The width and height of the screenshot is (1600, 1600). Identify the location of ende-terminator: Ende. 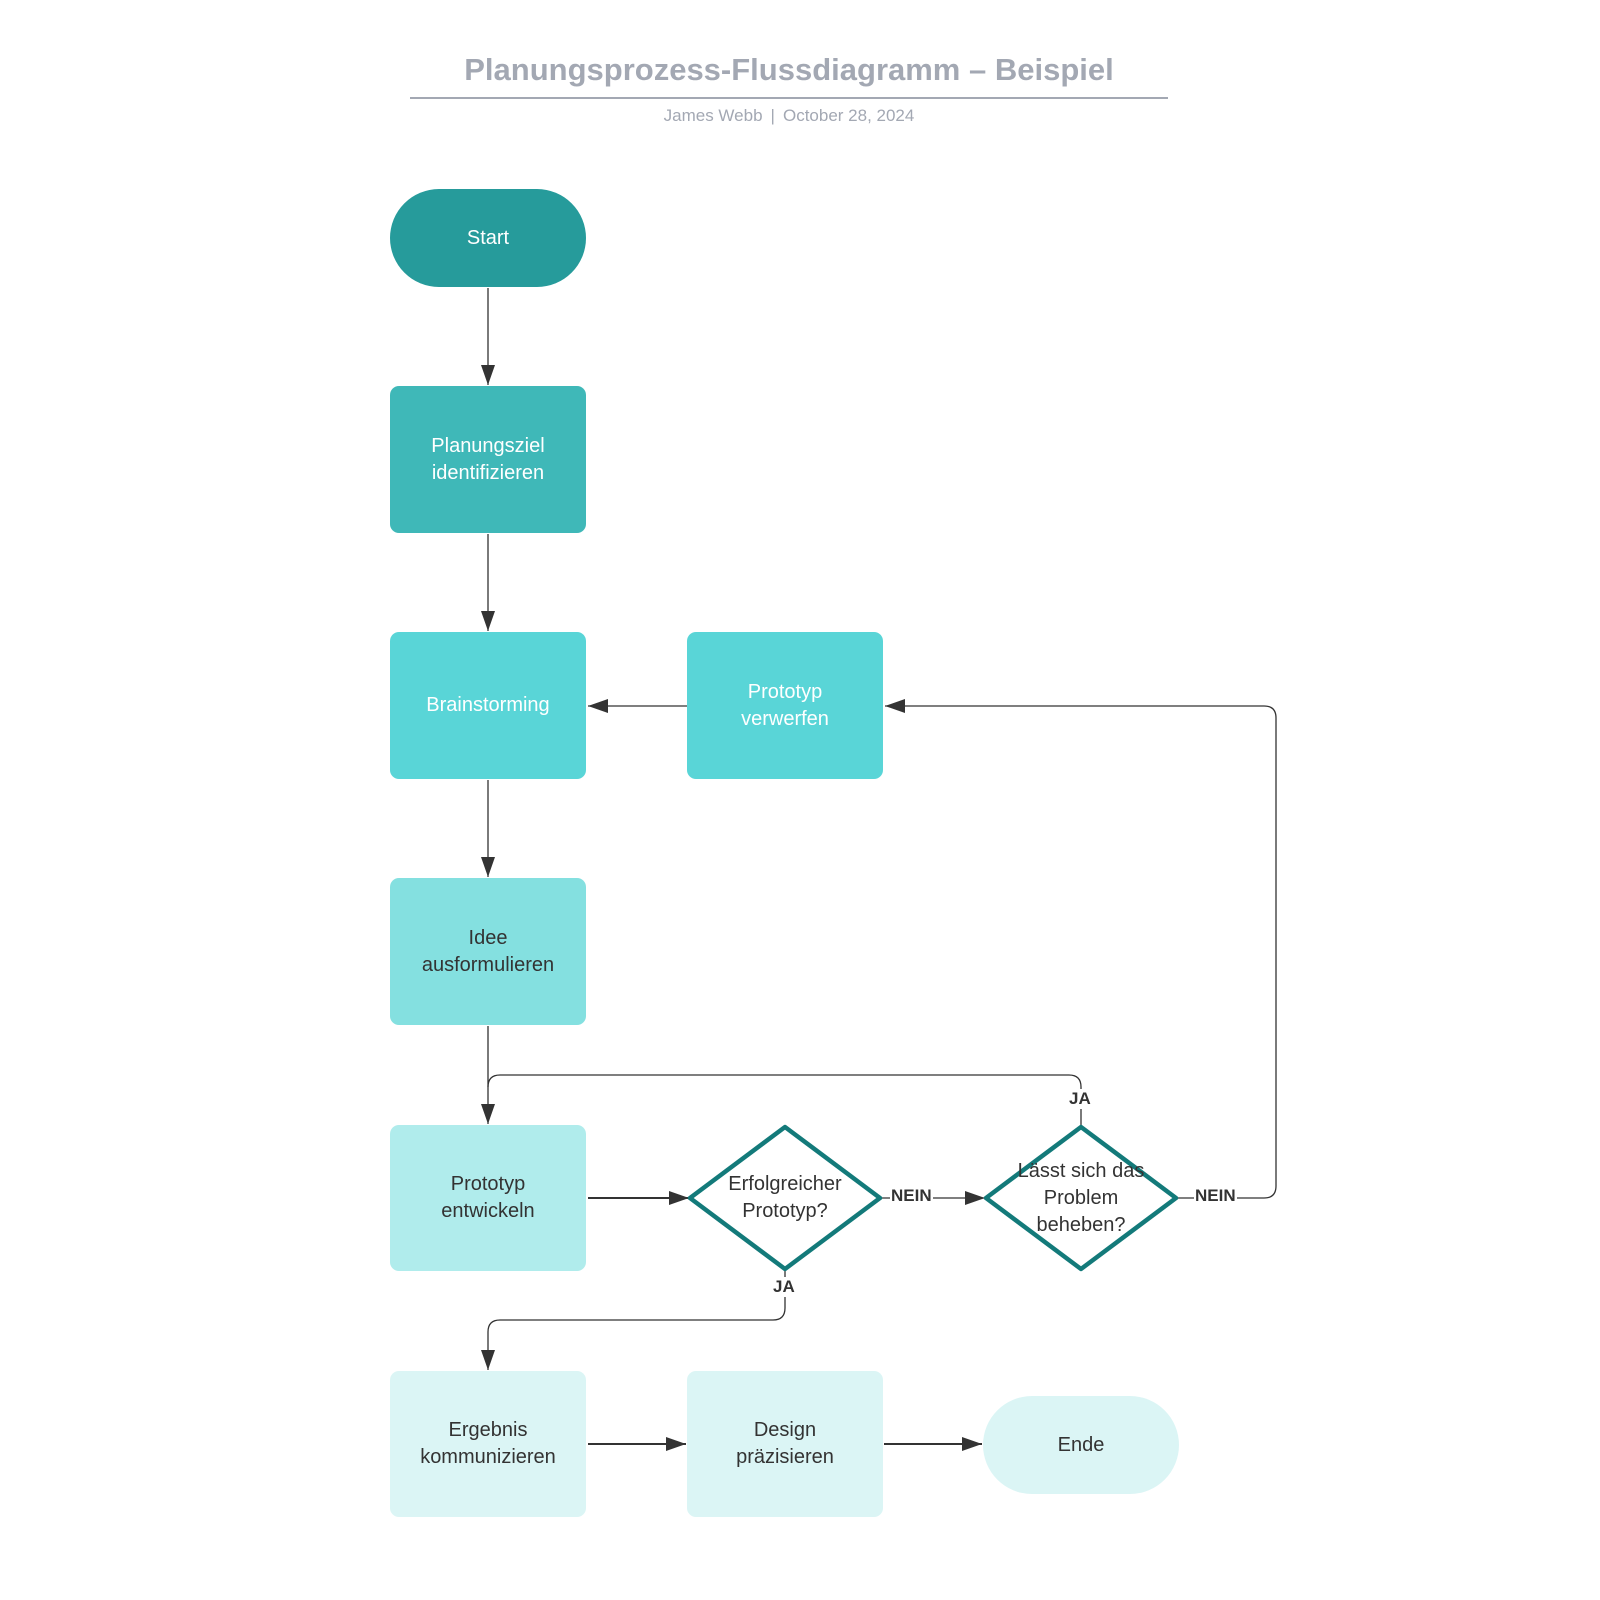
(1081, 1445).